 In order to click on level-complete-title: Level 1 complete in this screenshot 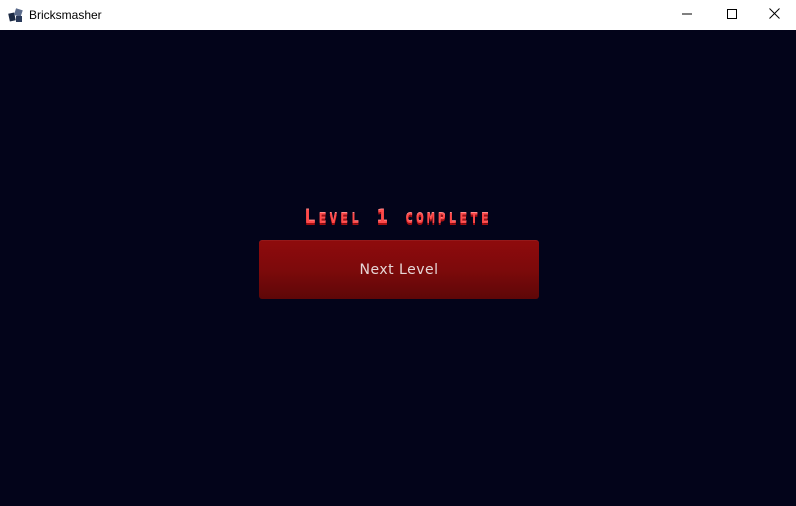, I will do `click(398, 217)`.